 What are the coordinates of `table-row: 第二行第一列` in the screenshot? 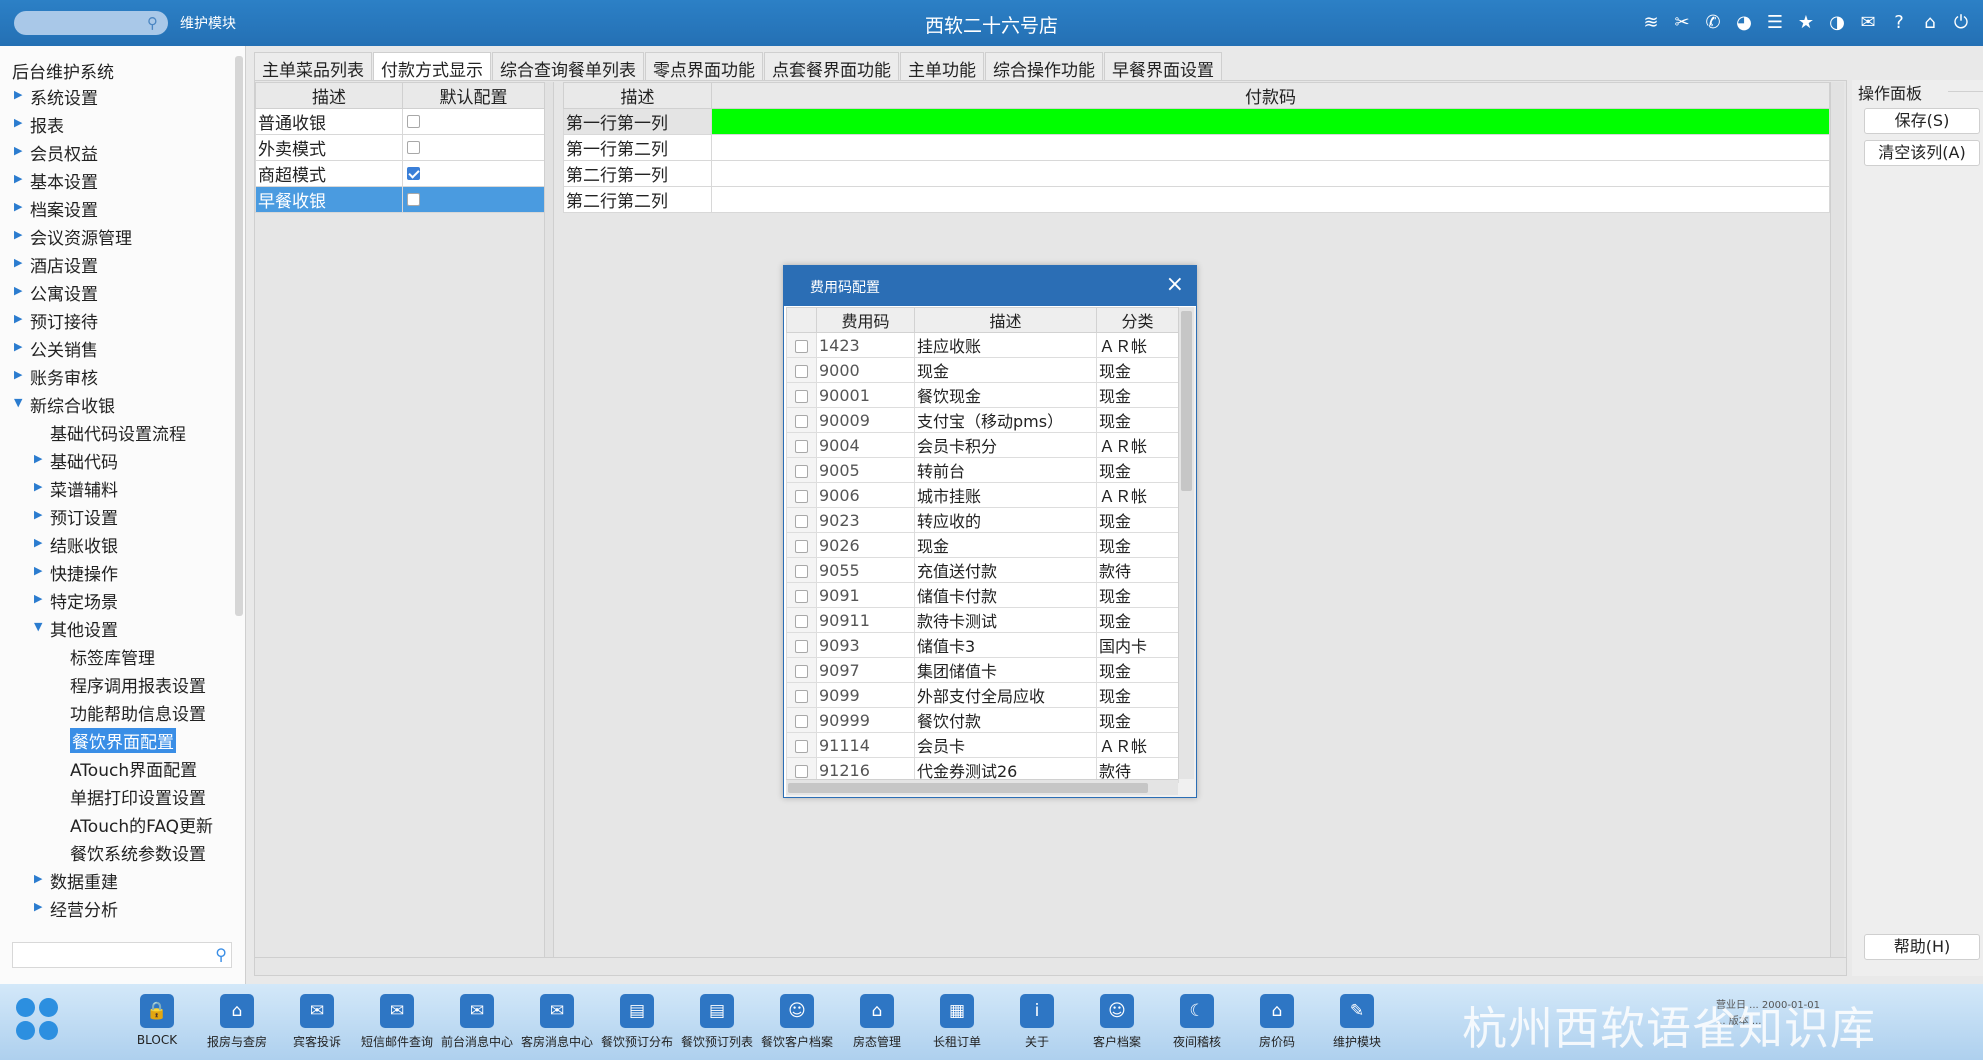 It's located at (1196, 173).